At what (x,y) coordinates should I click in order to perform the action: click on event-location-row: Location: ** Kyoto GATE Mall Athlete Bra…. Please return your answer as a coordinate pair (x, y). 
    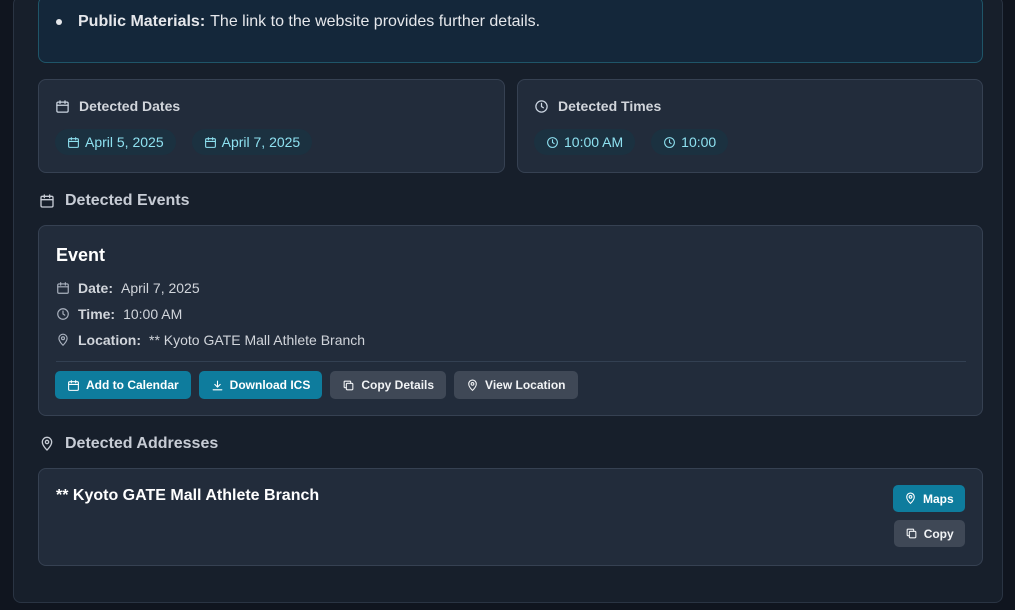
    Looking at the image, I should click on (210, 340).